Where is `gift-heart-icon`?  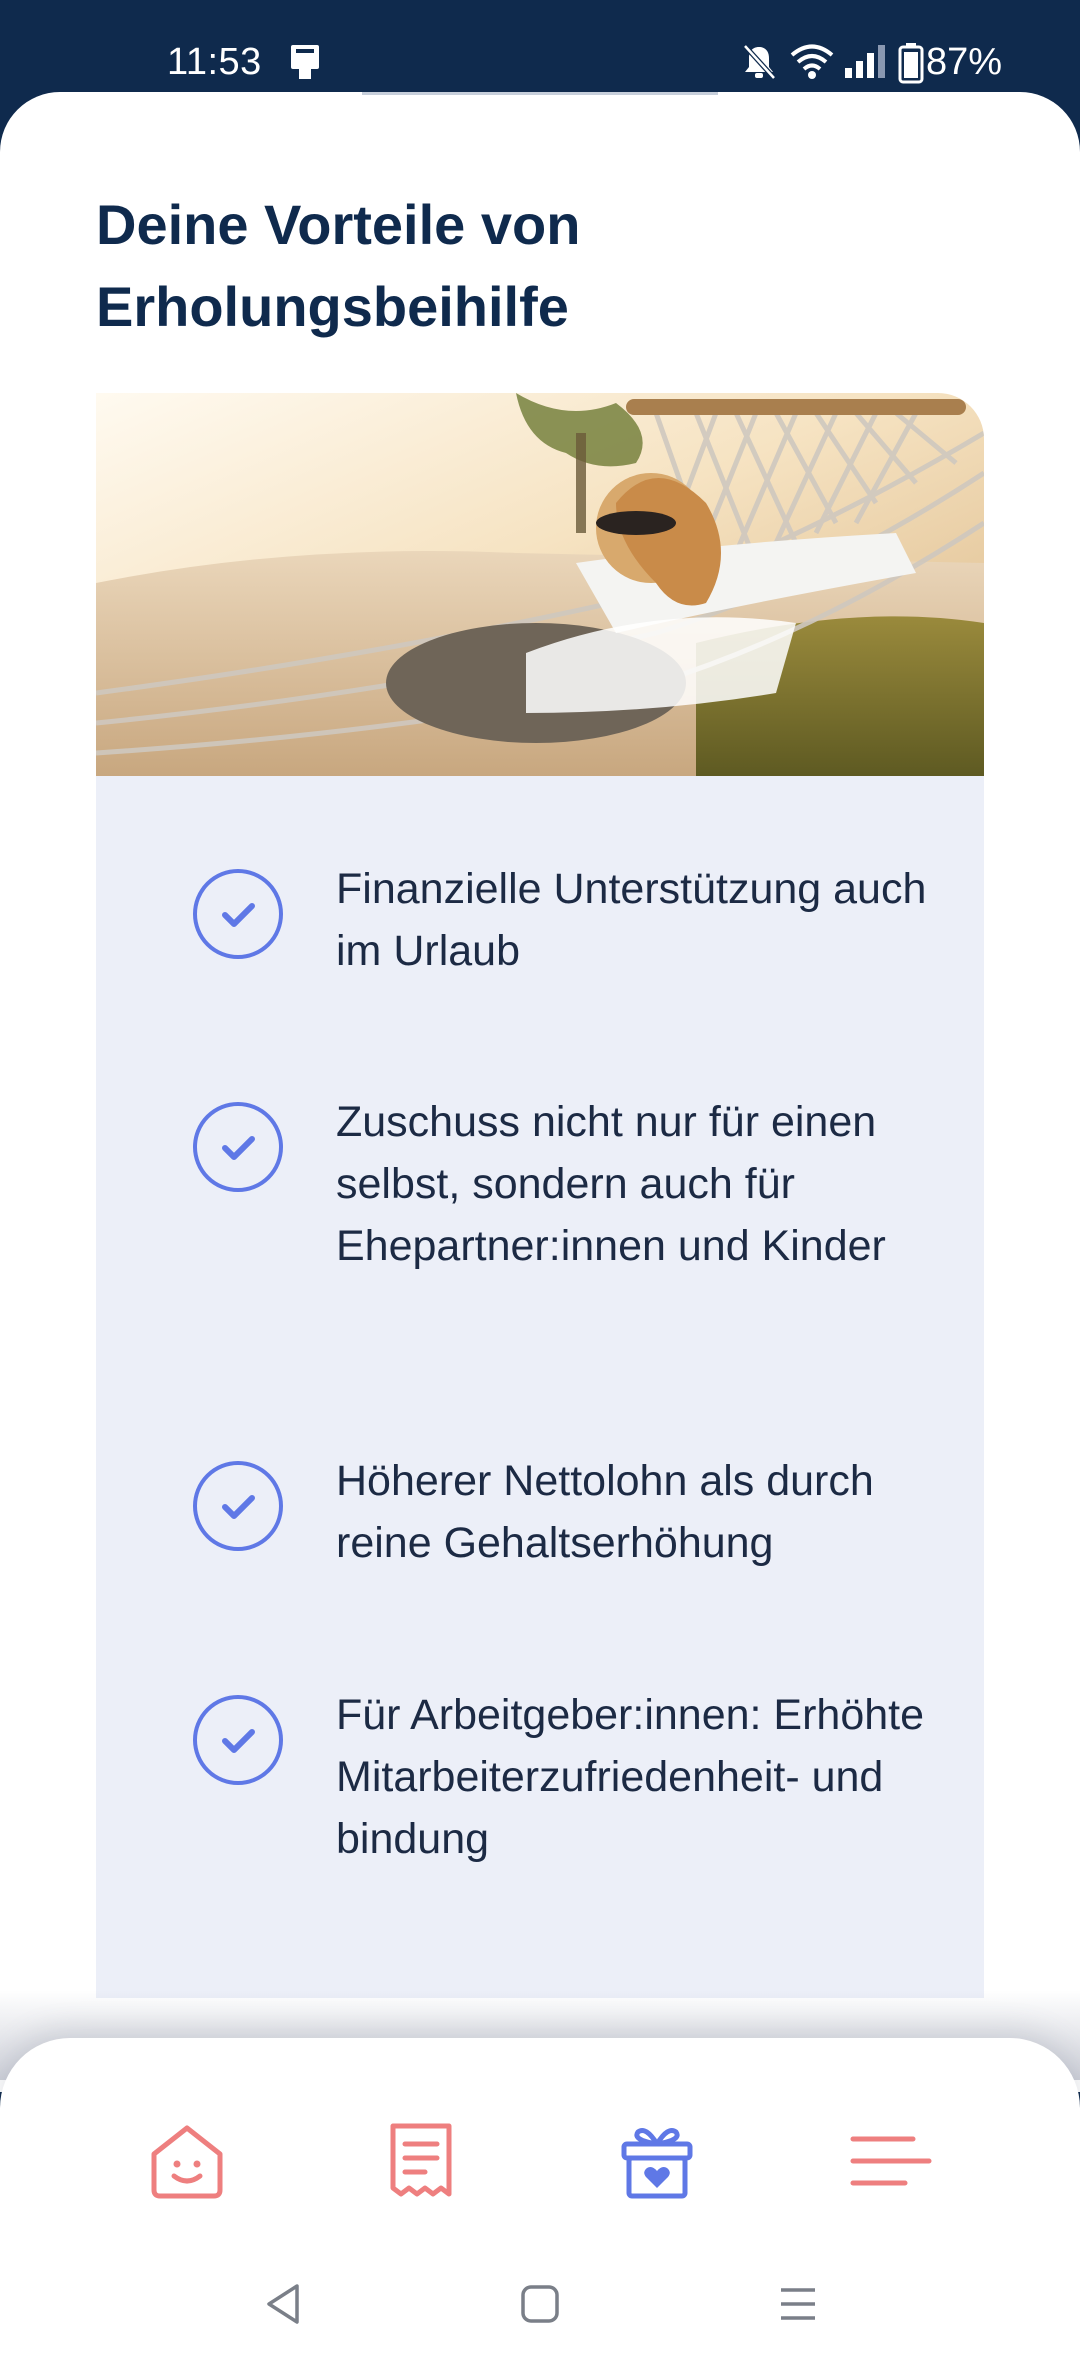
gift-heart-icon is located at coordinates (657, 2163).